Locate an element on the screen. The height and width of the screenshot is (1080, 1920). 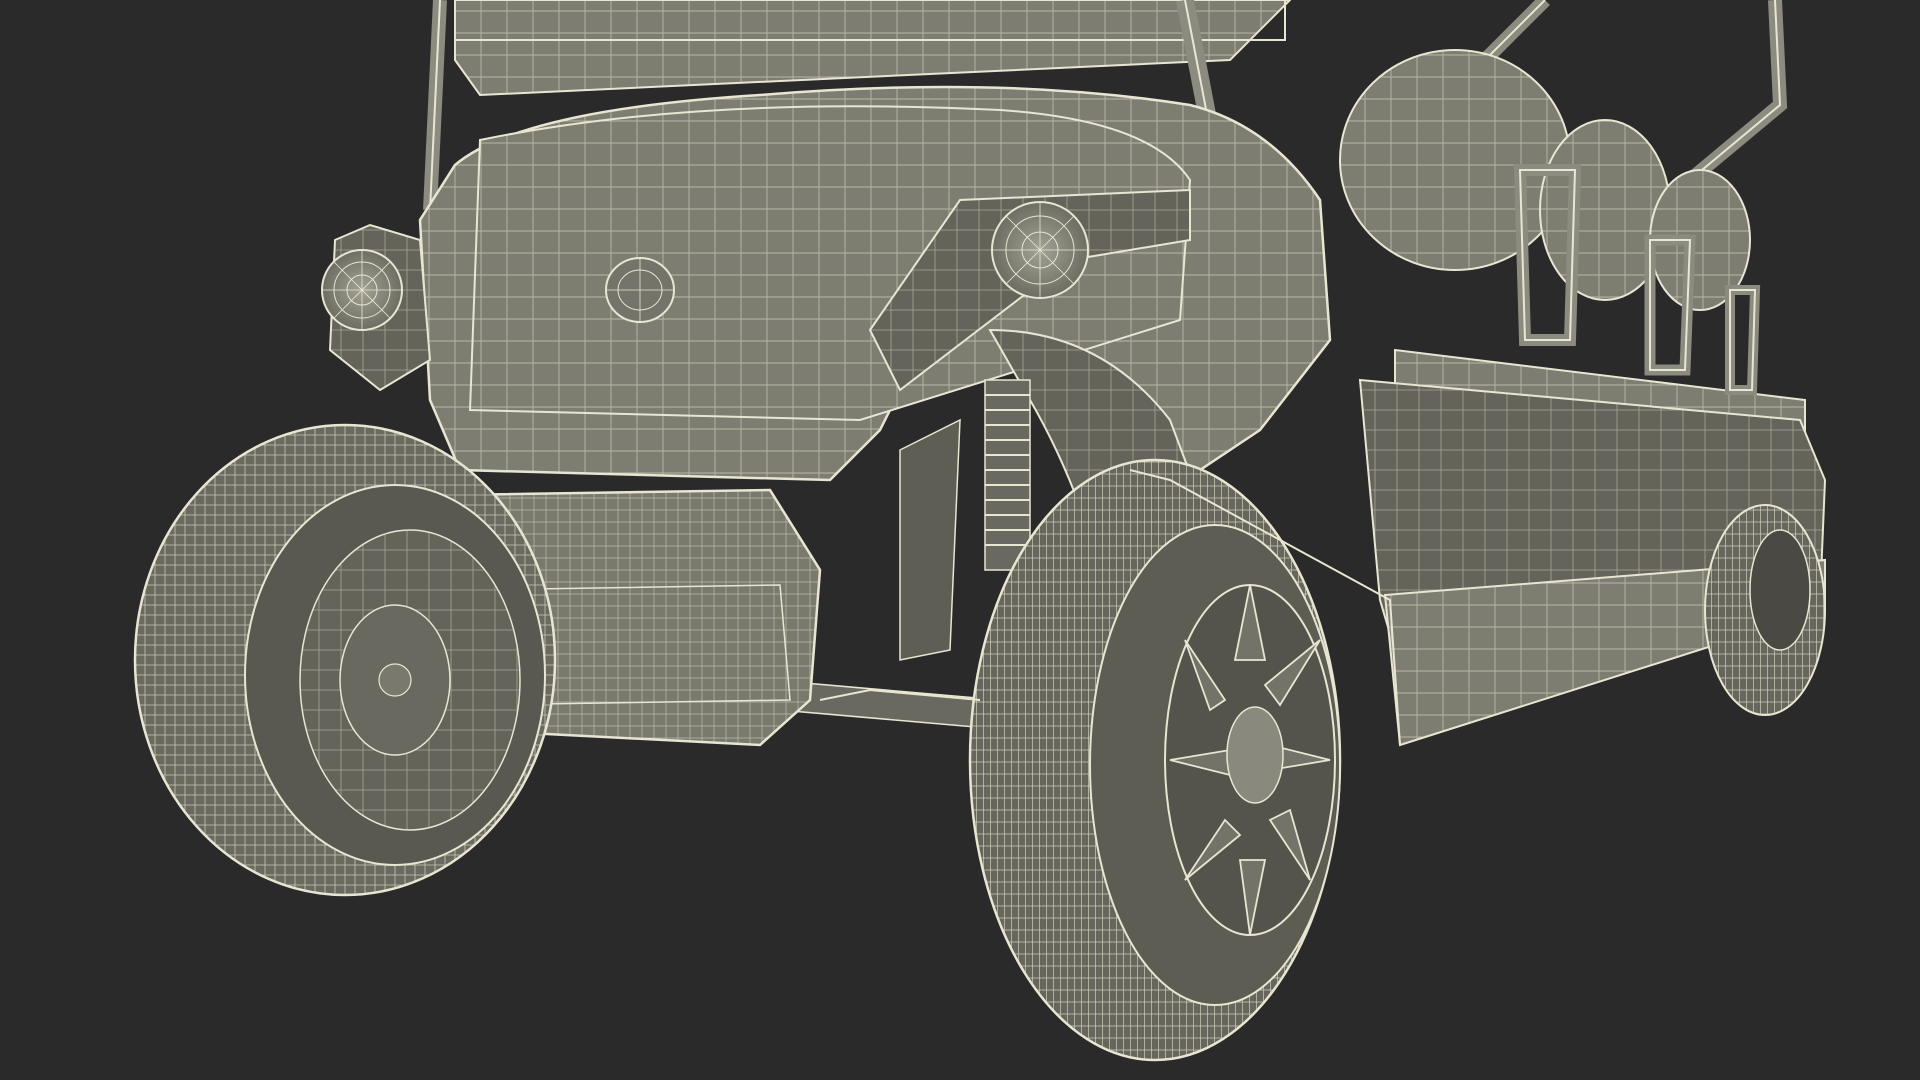
front-left-wheel is located at coordinates (345, 660).